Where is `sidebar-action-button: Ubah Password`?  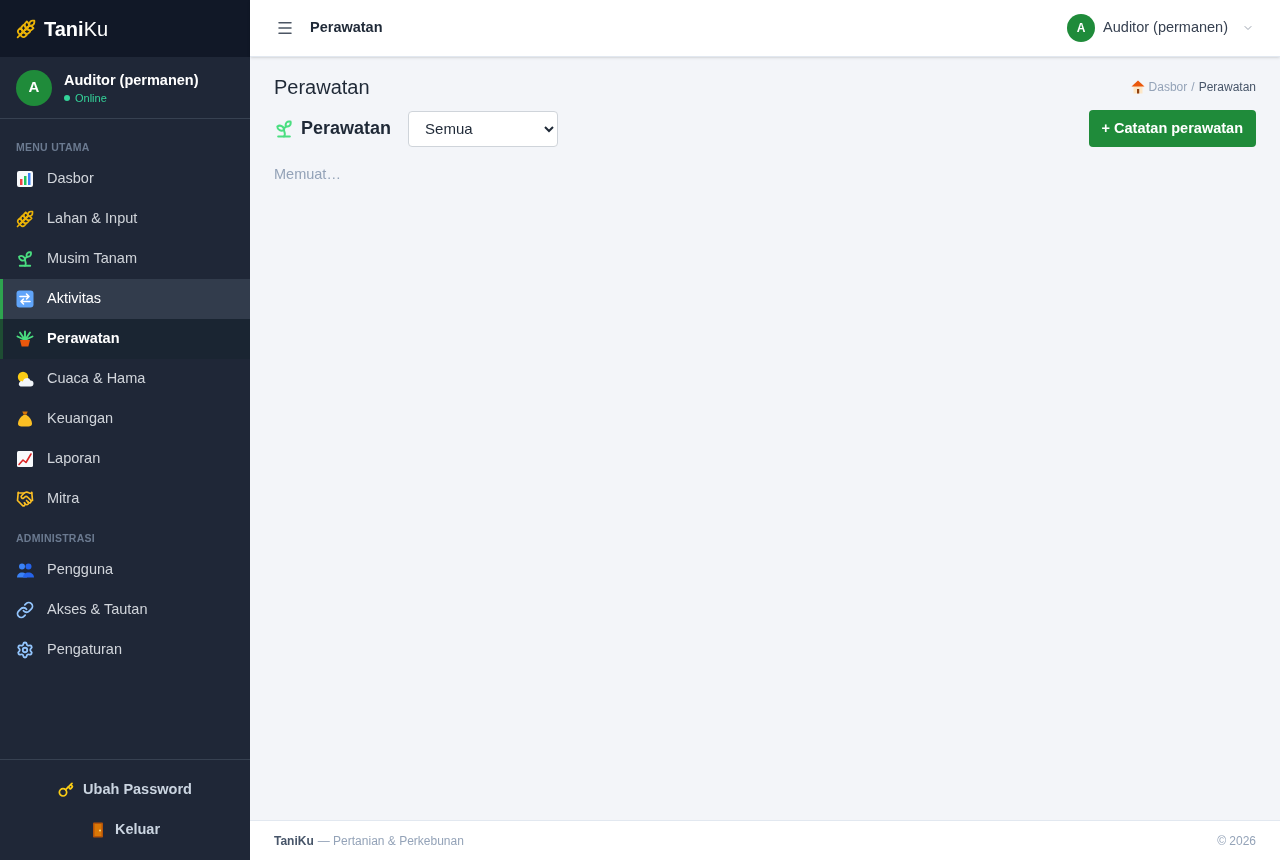 sidebar-action-button: Ubah Password is located at coordinates (125, 790).